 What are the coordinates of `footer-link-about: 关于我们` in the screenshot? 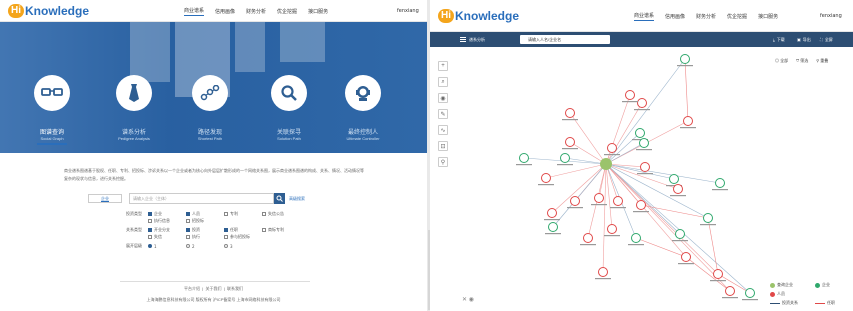 It's located at (214, 288).